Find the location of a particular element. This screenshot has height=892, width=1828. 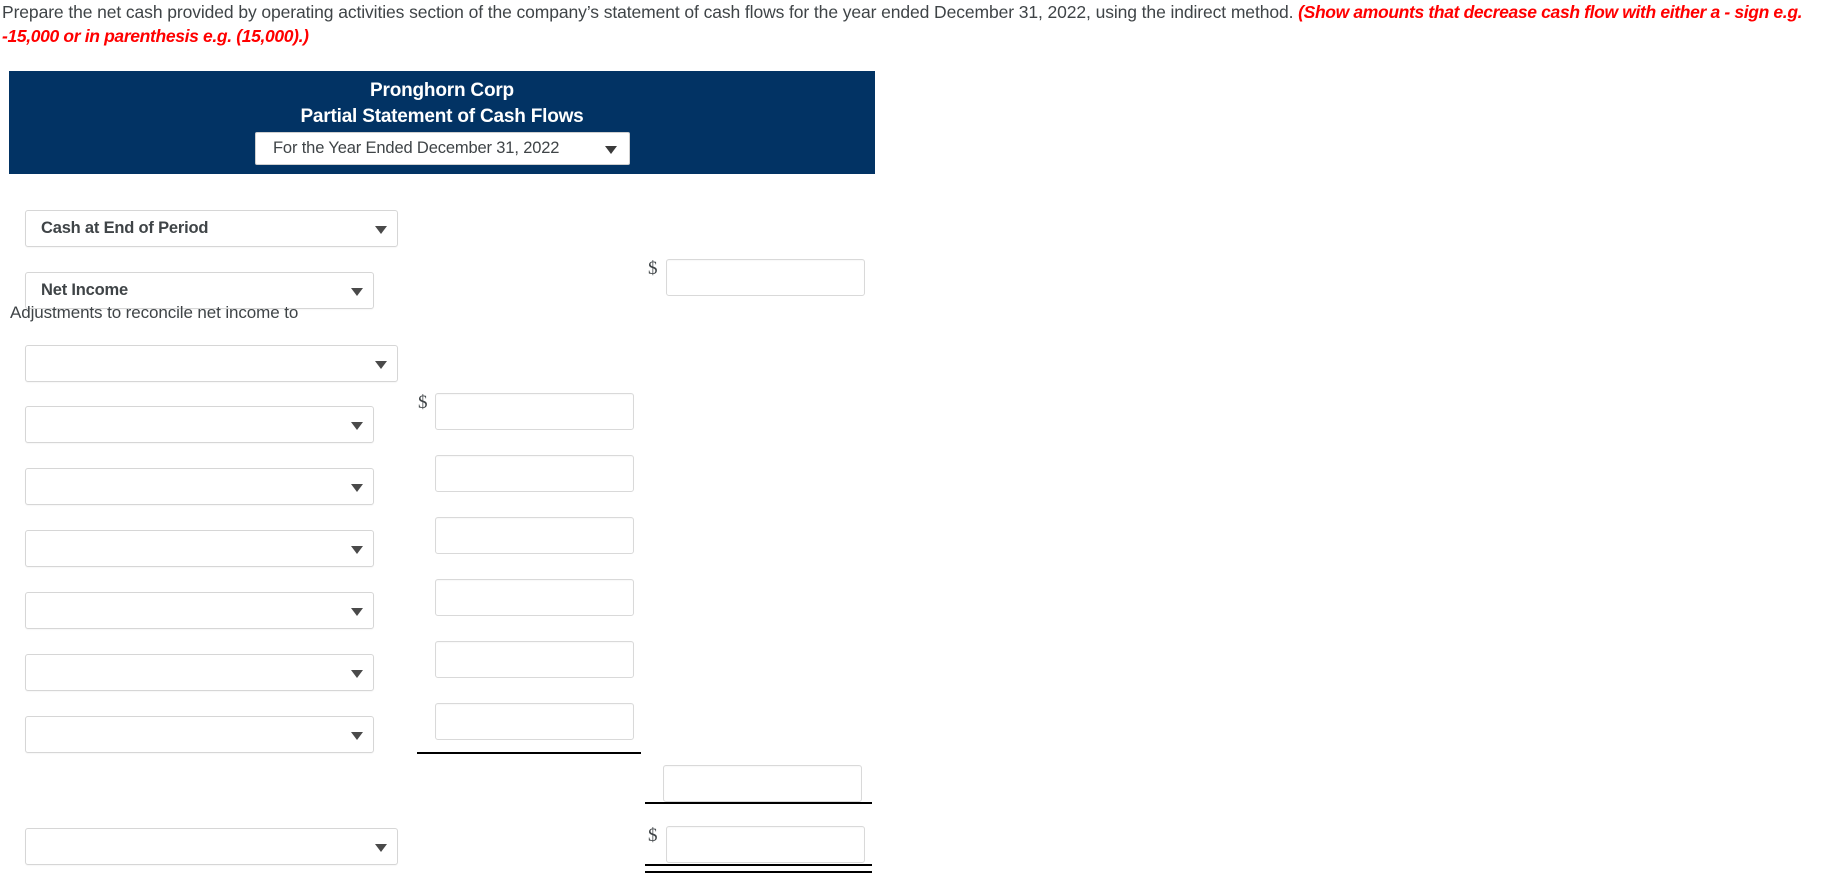

period-select: For the Year Ended December 31, 2022 is located at coordinates (442, 148).